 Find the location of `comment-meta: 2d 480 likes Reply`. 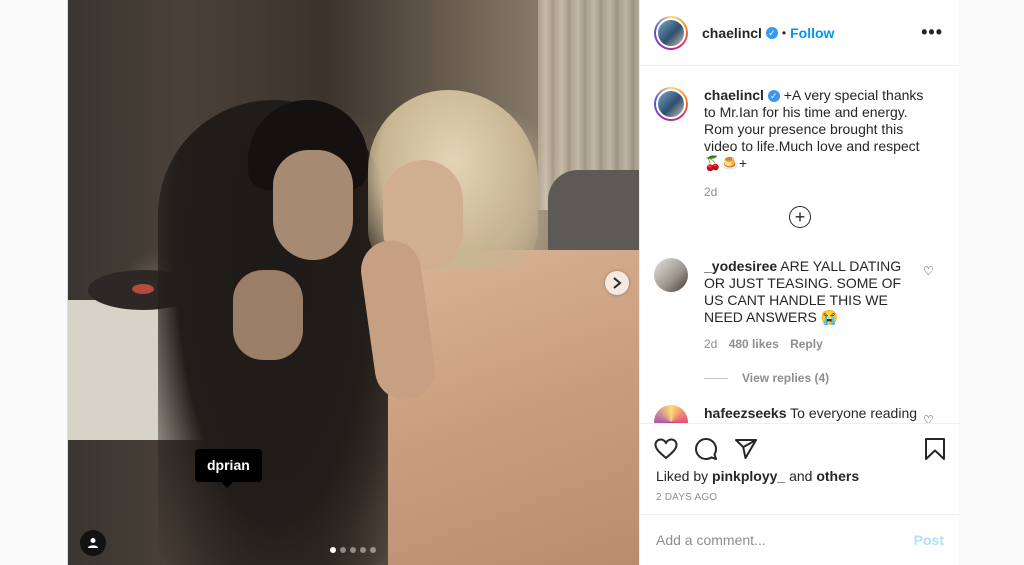

comment-meta: 2d 480 likes Reply is located at coordinates (814, 344).